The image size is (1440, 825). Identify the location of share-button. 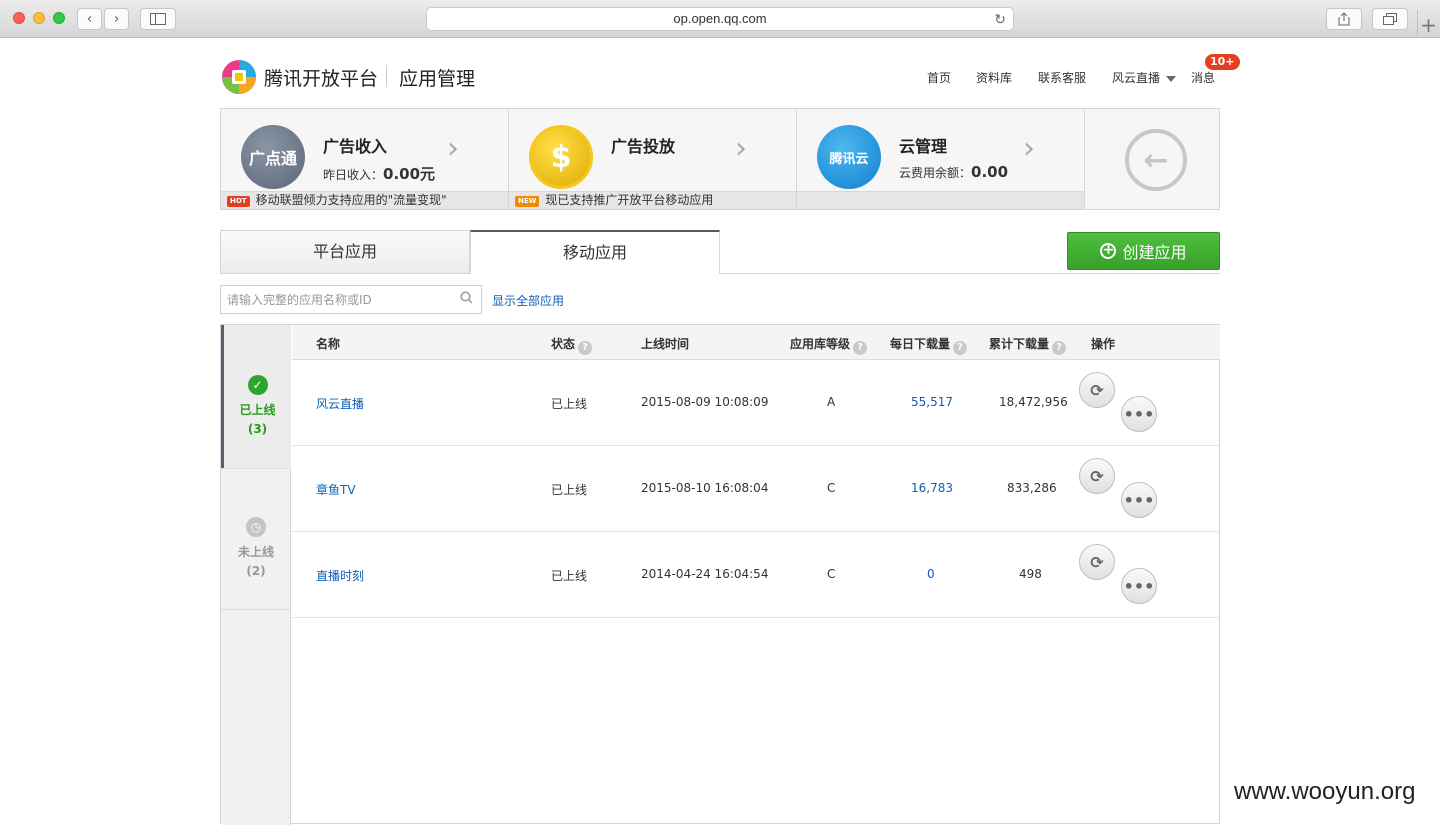
(1344, 19).